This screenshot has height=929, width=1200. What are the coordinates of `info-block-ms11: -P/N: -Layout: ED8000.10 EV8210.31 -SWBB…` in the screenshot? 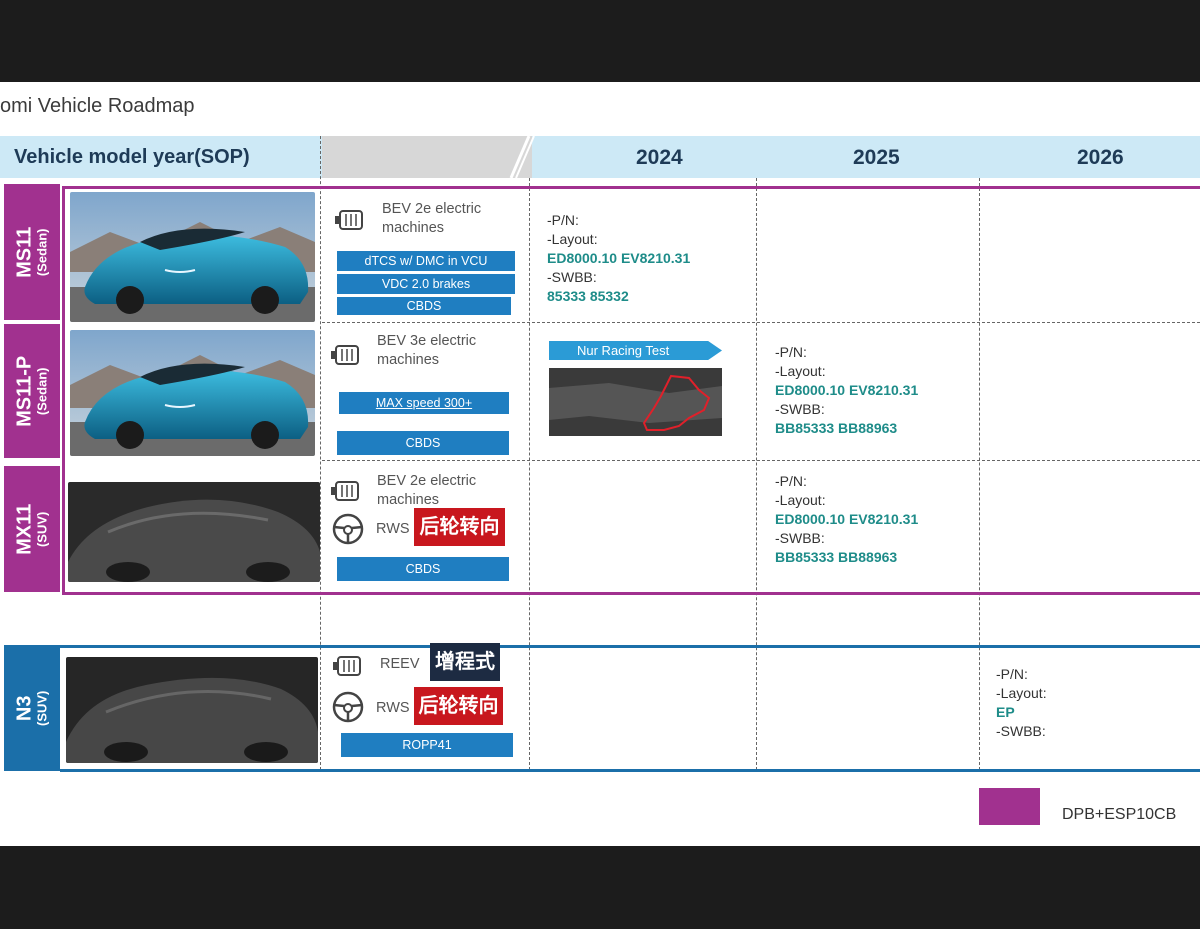 It's located at (618, 258).